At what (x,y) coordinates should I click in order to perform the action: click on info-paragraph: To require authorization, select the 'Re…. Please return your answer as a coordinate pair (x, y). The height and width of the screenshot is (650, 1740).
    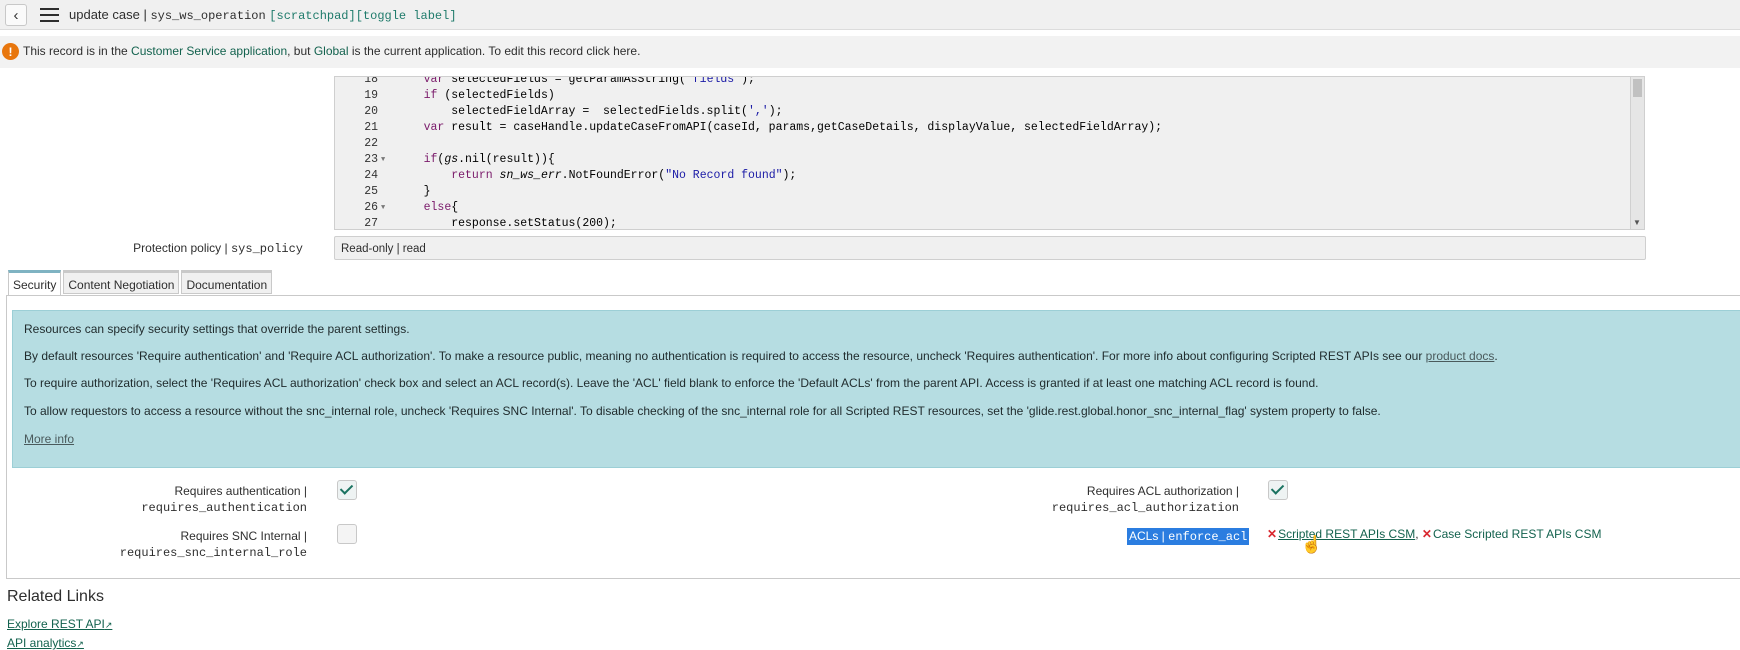
    Looking at the image, I should click on (671, 383).